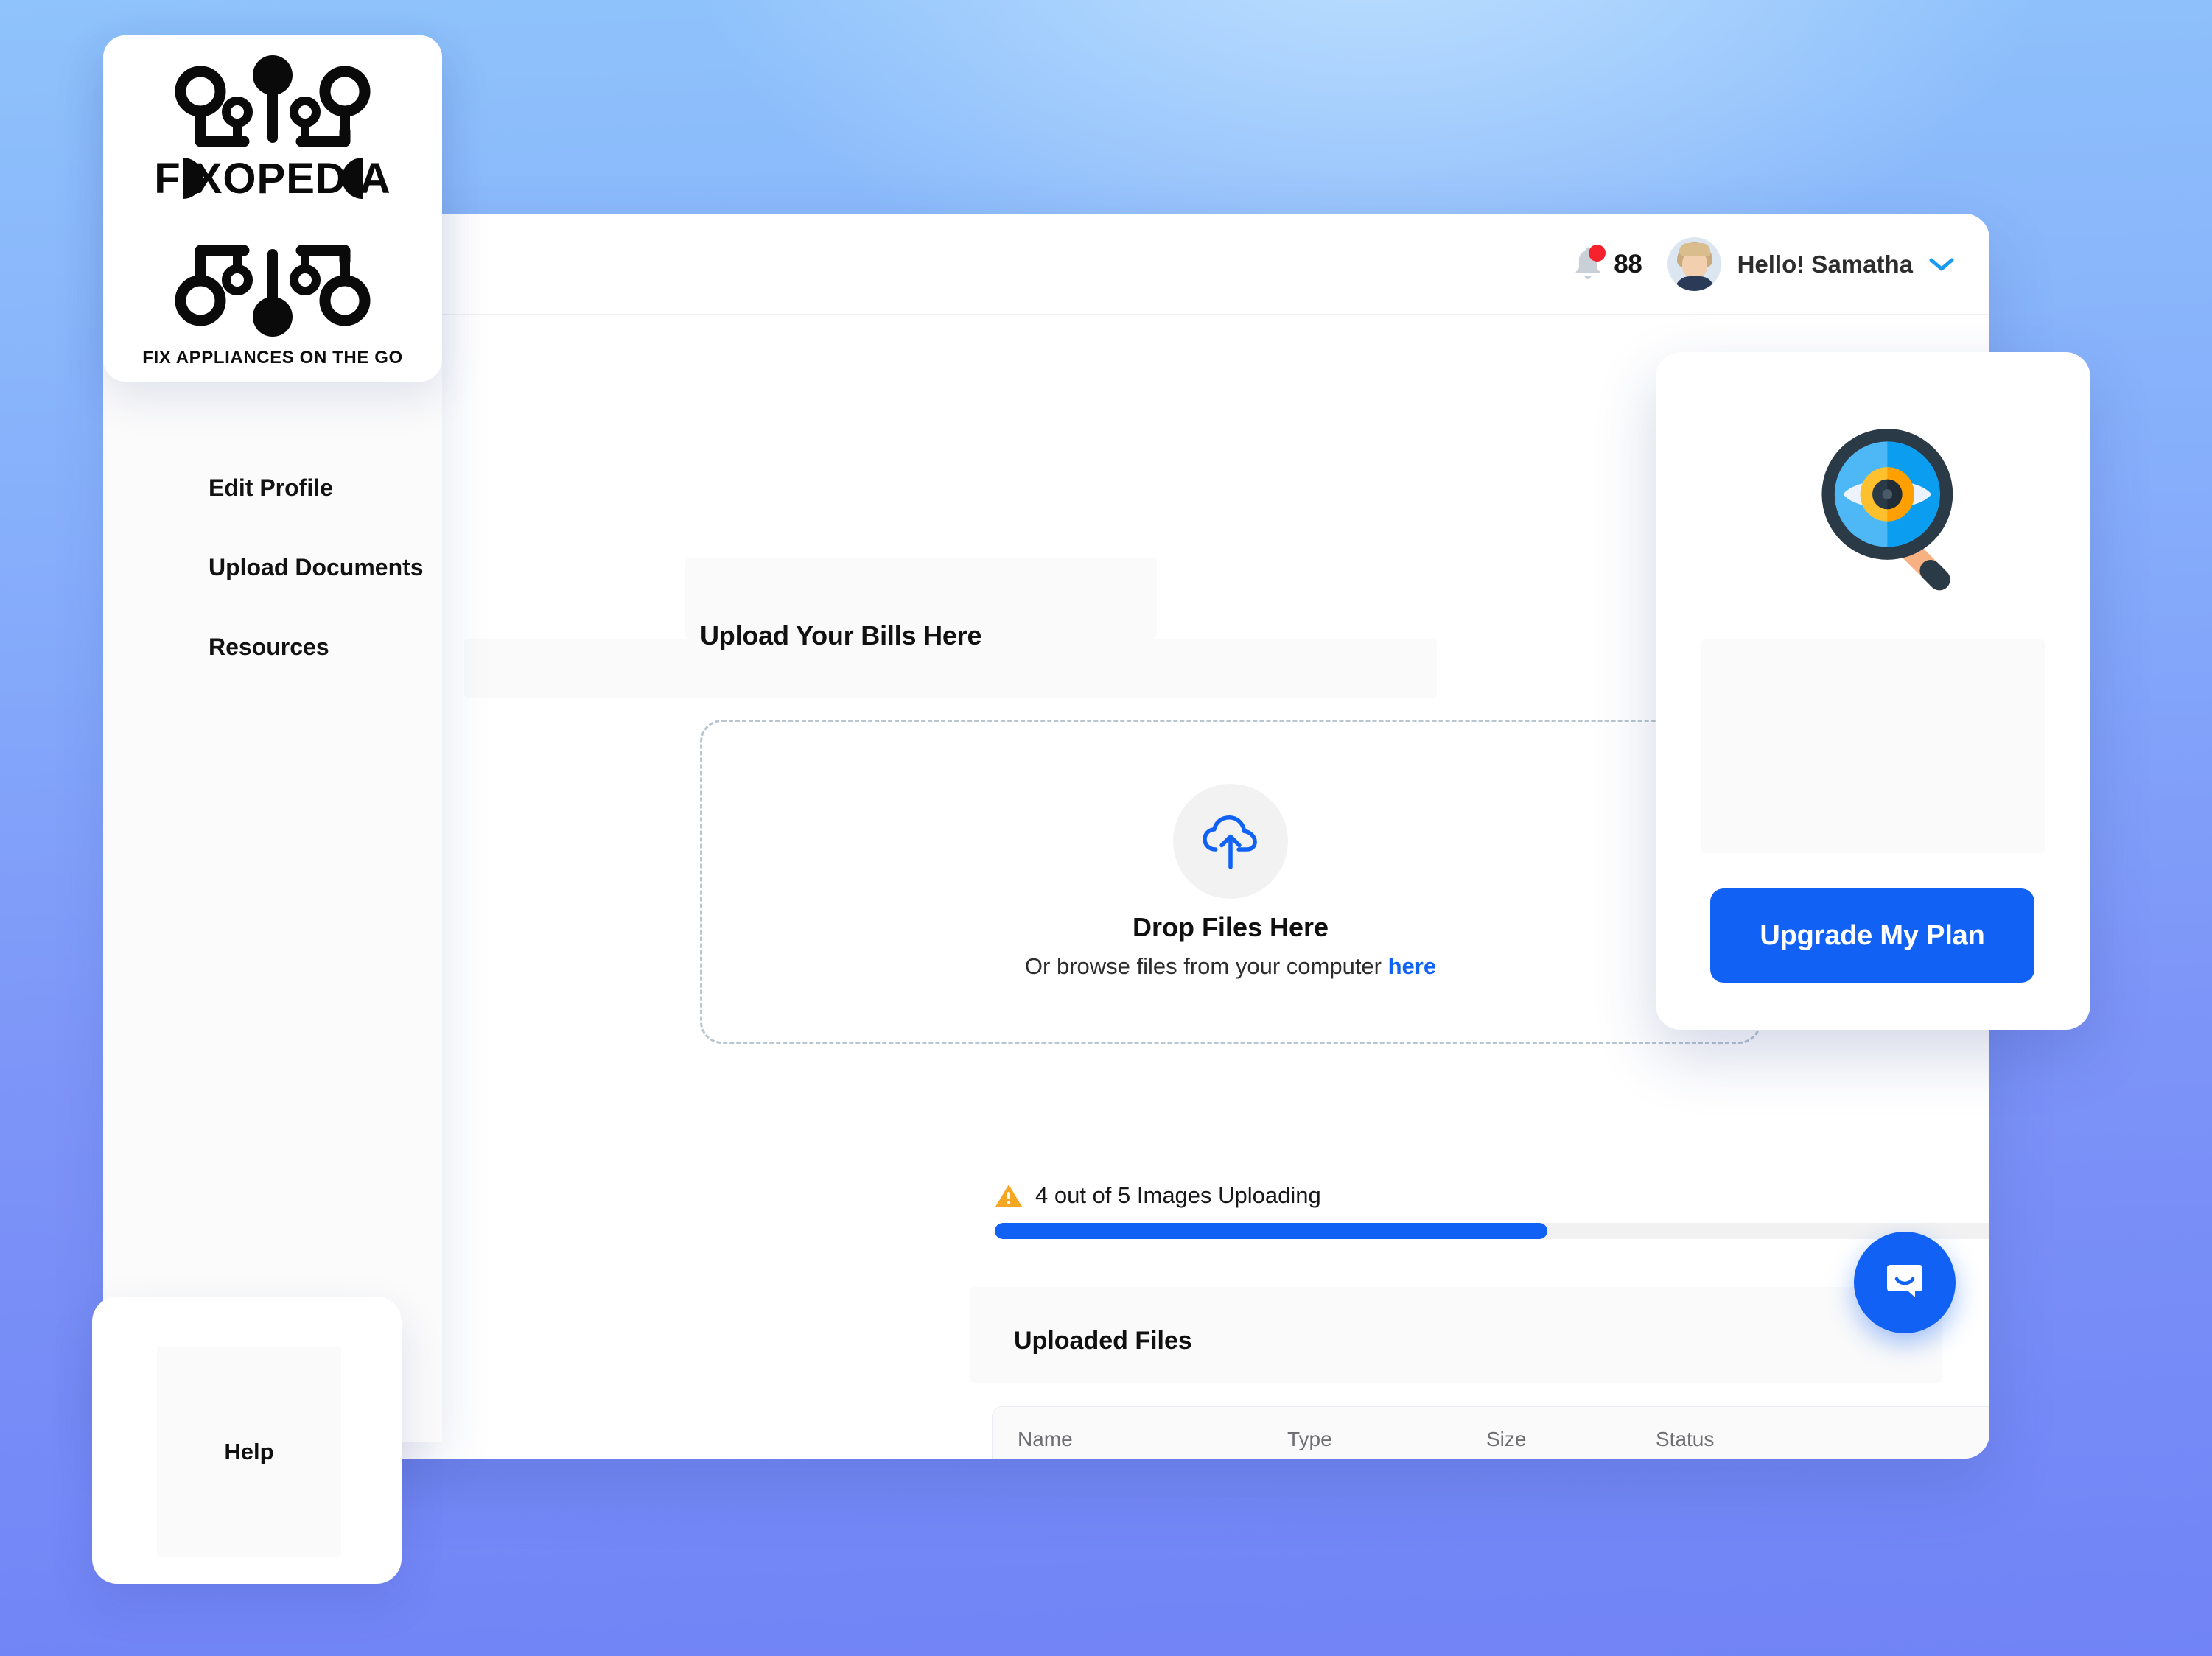 The width and height of the screenshot is (2212, 1656). Describe the element at coordinates (1694, 264) in the screenshot. I see `avatar` at that location.